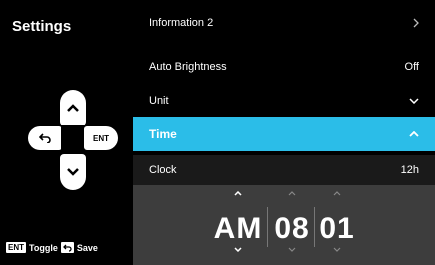  I want to click on back-arrow-icon, so click(45, 138).